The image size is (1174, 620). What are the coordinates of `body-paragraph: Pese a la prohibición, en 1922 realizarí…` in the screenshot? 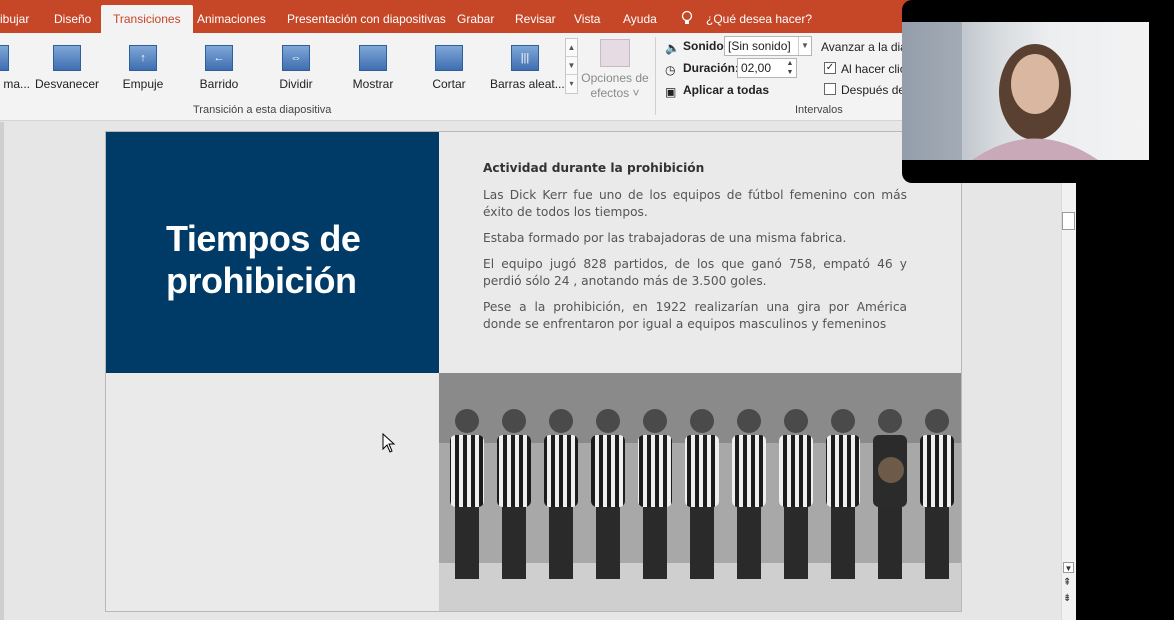 It's located at (695, 315).